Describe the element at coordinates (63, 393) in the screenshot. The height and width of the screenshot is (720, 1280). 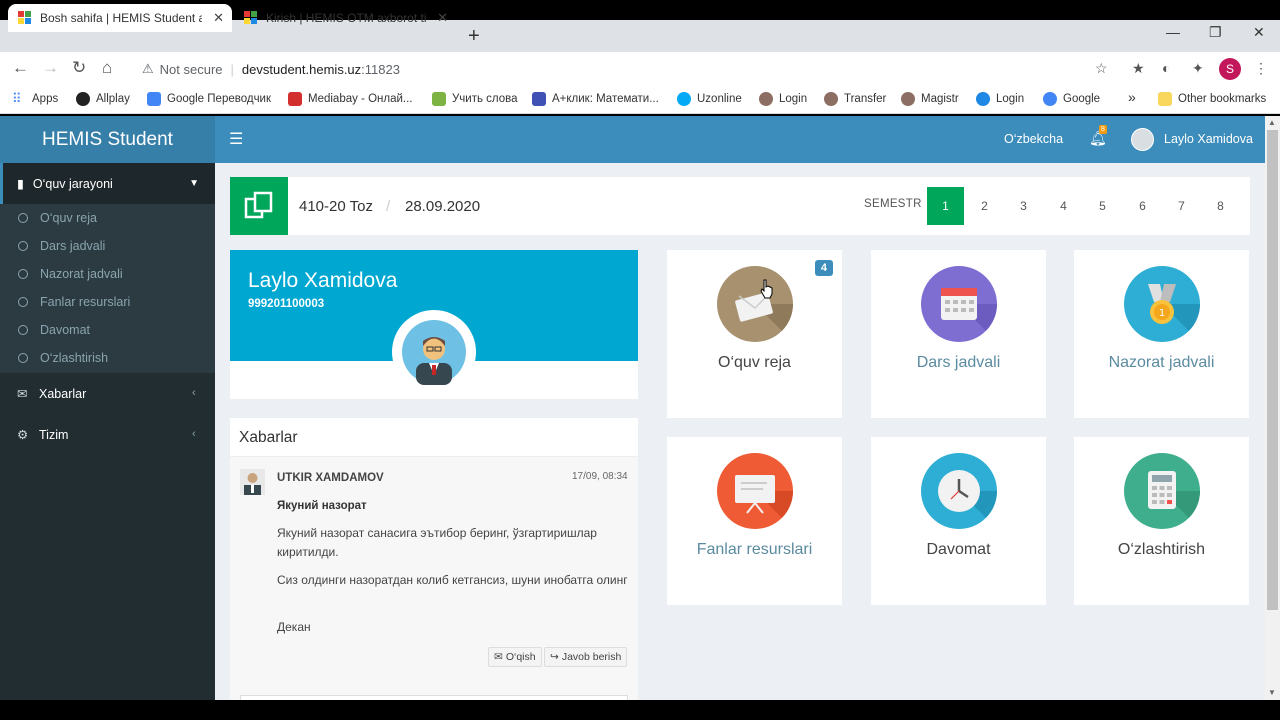
I see `sidebar-item-label: Xabarlar` at that location.